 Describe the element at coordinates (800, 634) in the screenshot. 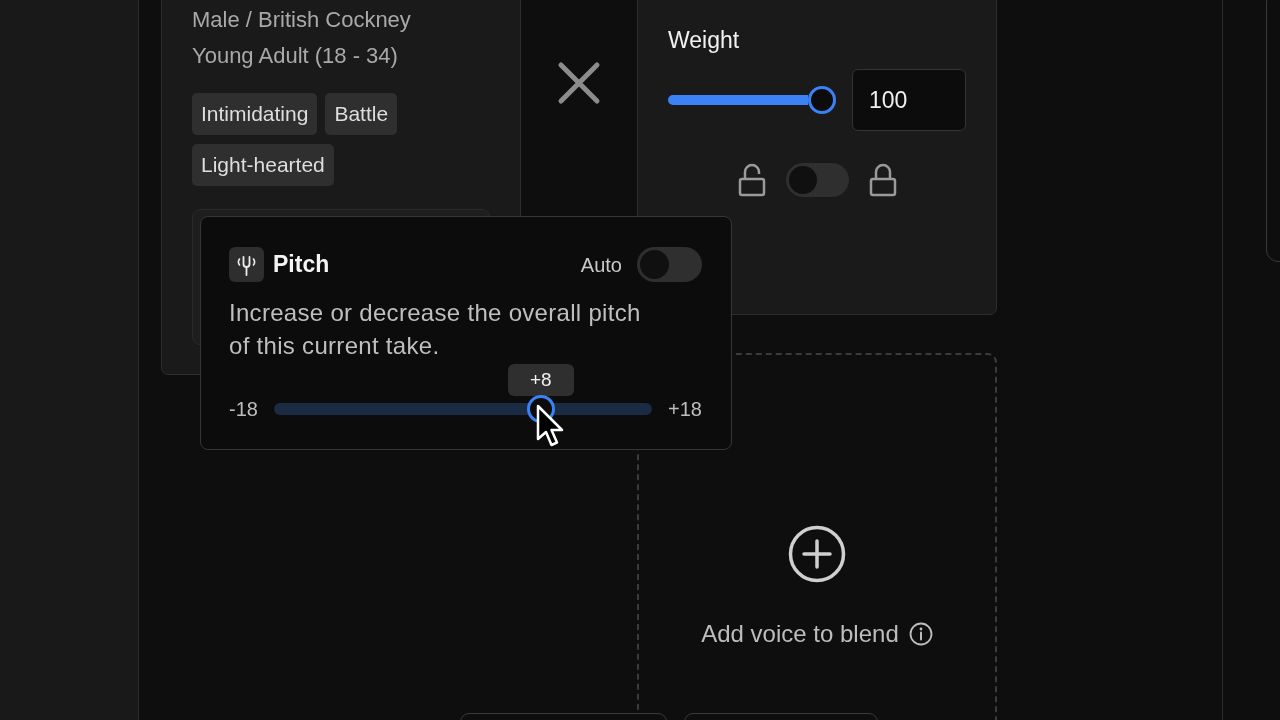

I see `add-voice-label: Add voice to blend` at that location.